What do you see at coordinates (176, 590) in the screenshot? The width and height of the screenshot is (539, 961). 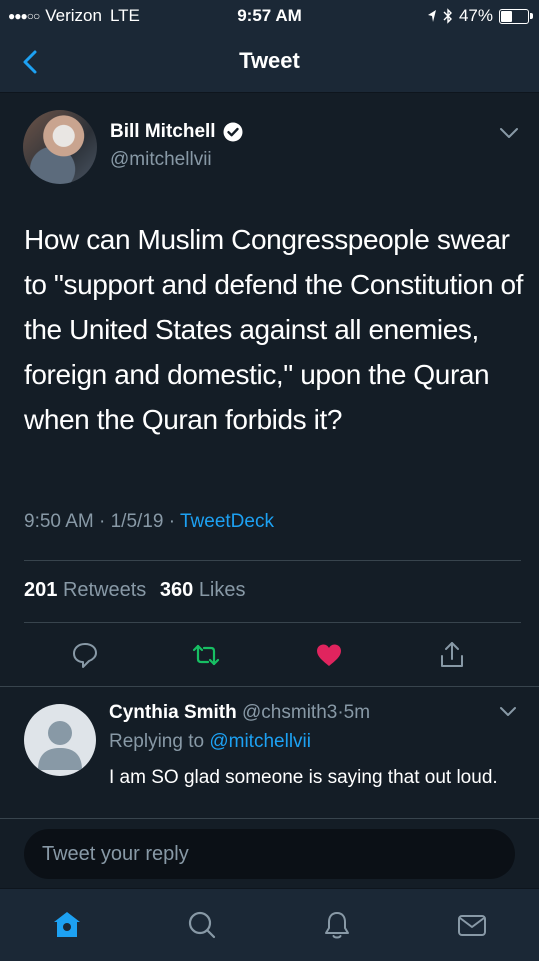 I see `likes-count: 360` at bounding box center [176, 590].